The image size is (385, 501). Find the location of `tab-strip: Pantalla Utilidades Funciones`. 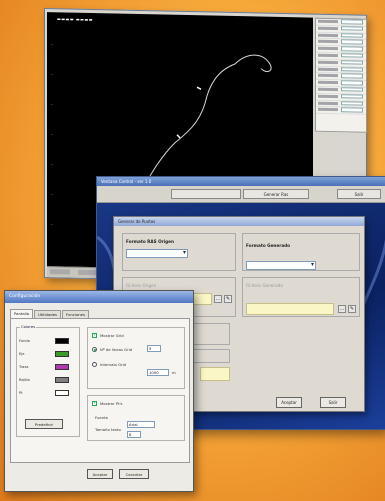

tab-strip: Pantalla Utilidades Funciones is located at coordinates (50, 314).